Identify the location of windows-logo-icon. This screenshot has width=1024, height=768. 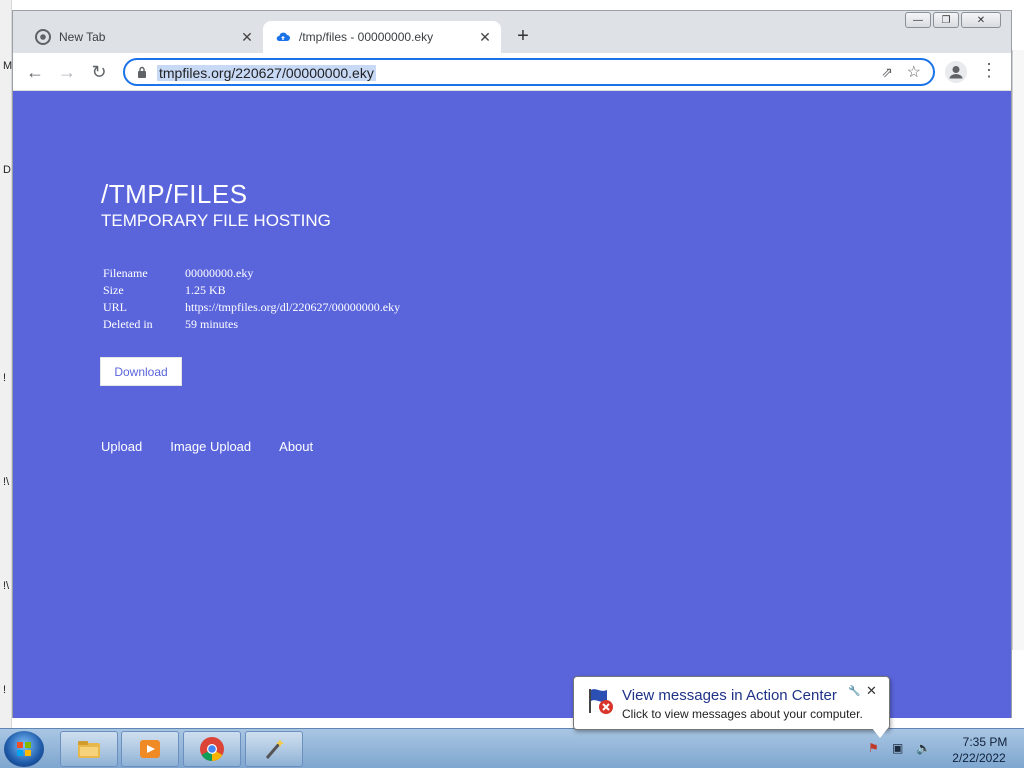
(24, 749).